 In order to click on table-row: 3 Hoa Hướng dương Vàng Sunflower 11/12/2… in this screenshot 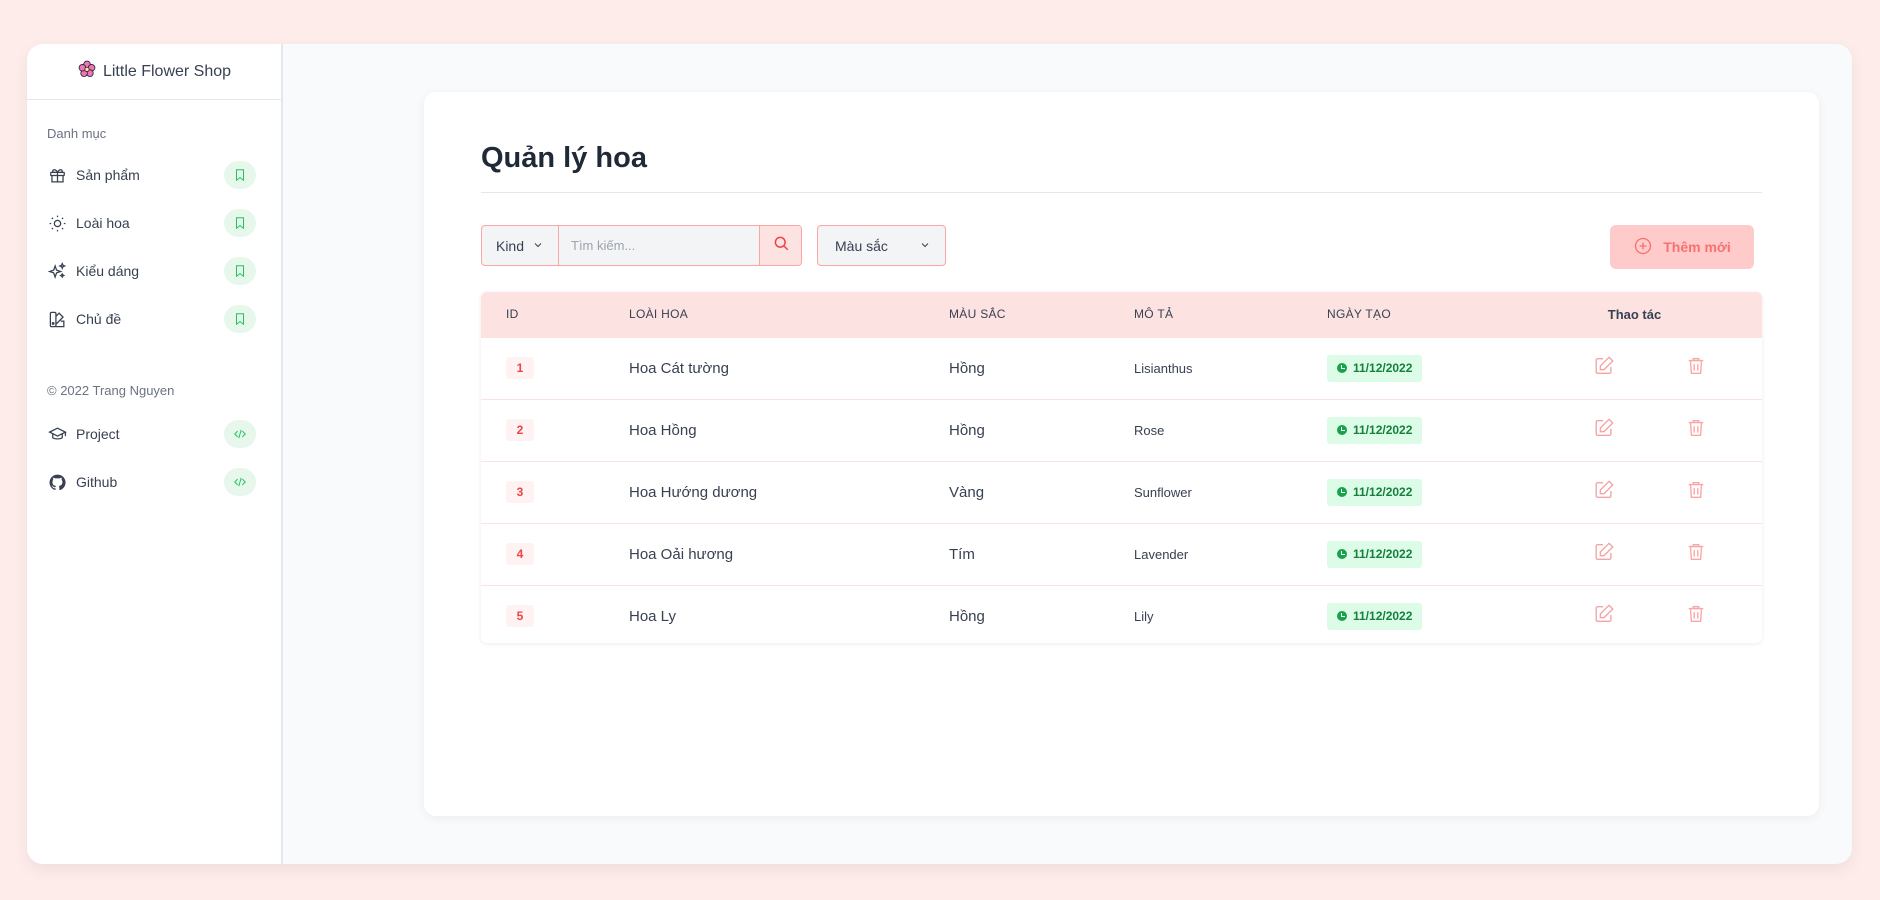, I will do `click(1121, 492)`.